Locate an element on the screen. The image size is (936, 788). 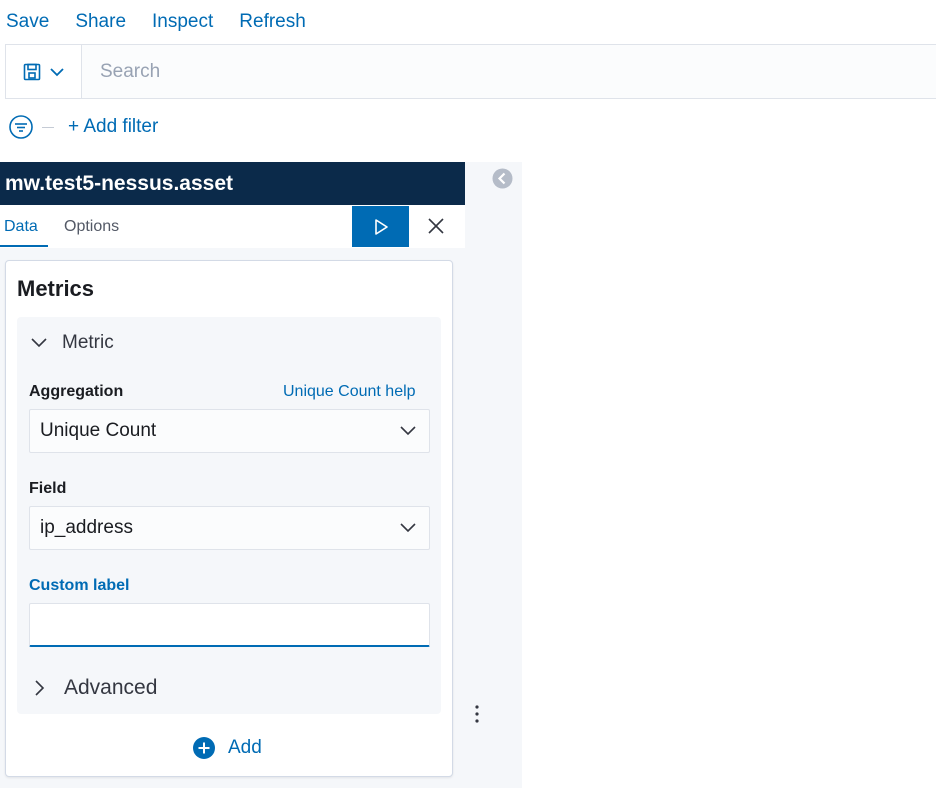
search-input is located at coordinates (509, 71).